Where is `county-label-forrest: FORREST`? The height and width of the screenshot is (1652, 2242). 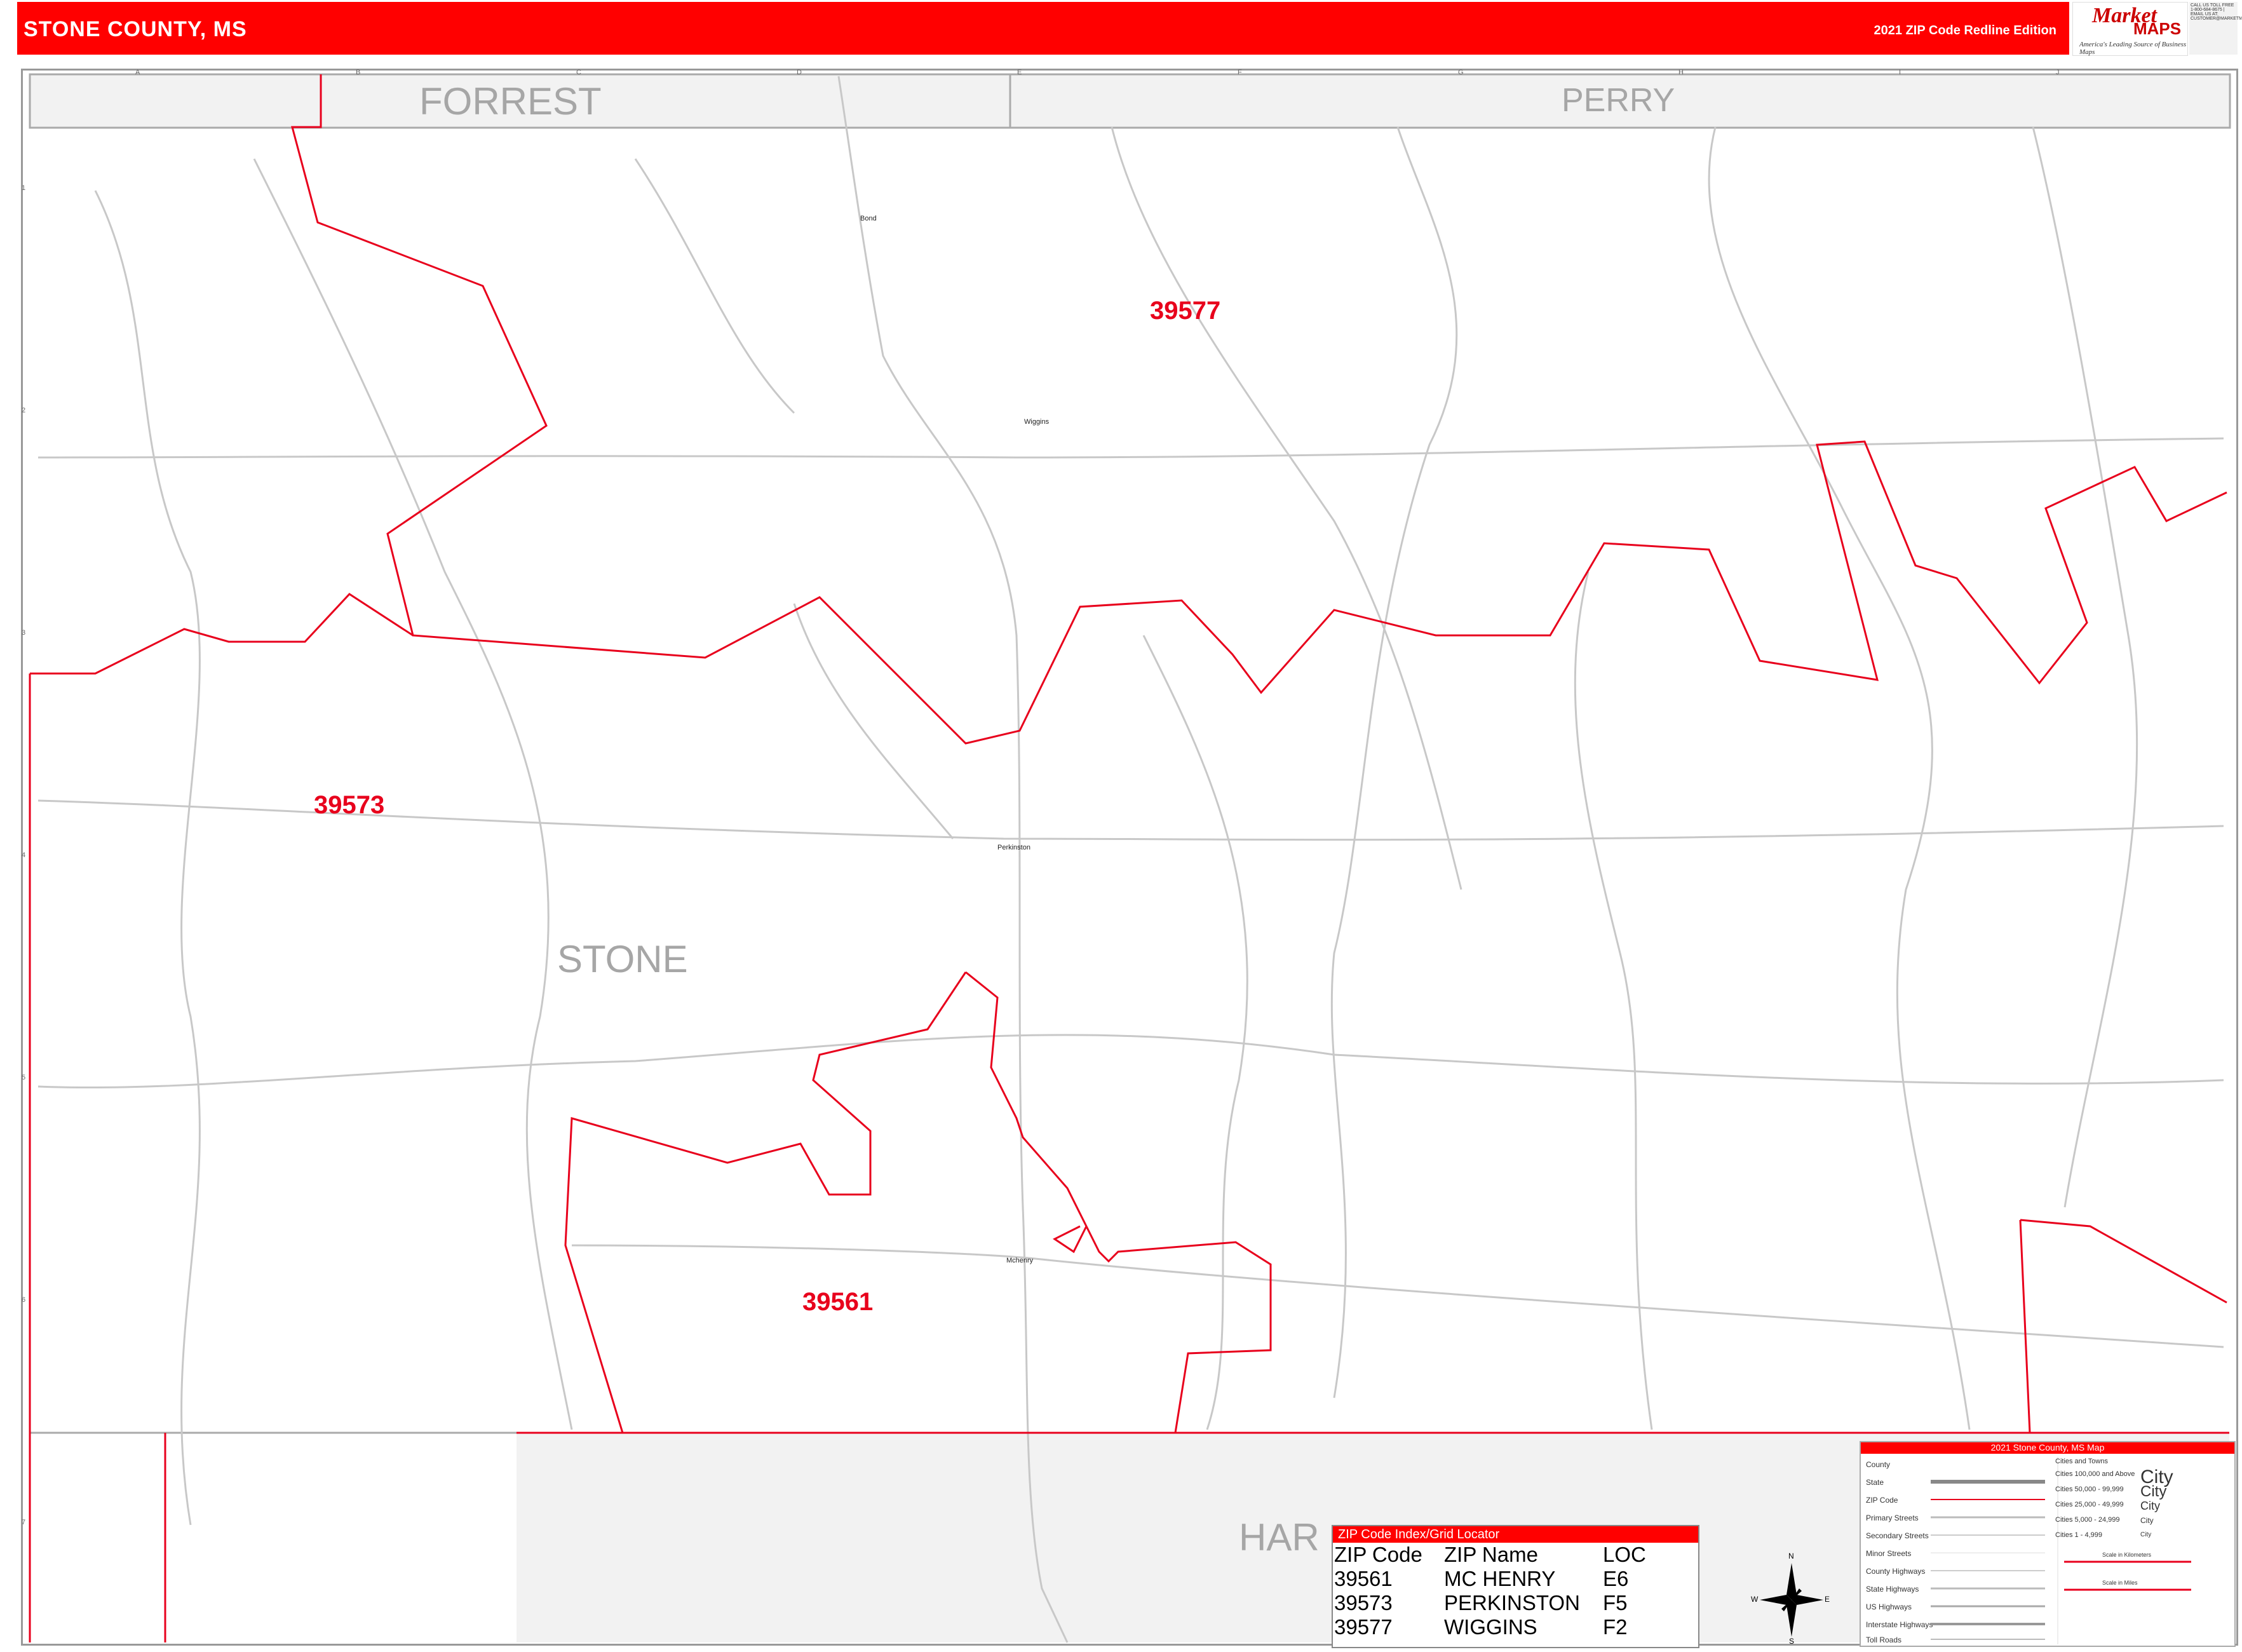
county-label-forrest: FORREST is located at coordinates (510, 102).